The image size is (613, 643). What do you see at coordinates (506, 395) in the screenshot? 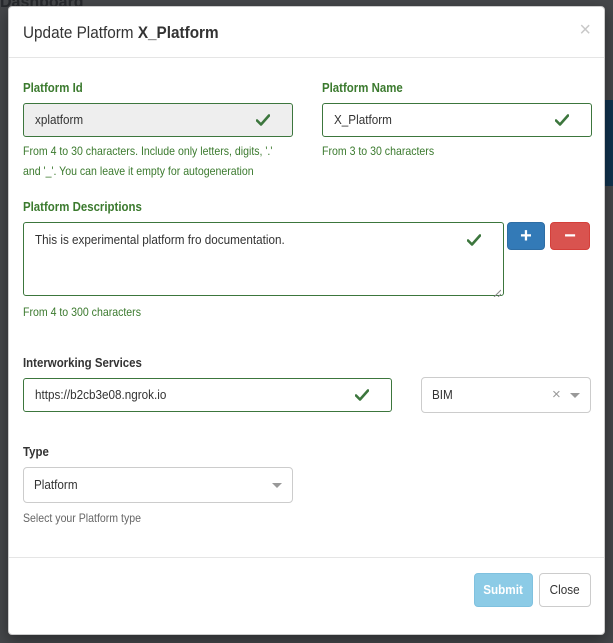
I see `interworking-model-select: BIM ×` at bounding box center [506, 395].